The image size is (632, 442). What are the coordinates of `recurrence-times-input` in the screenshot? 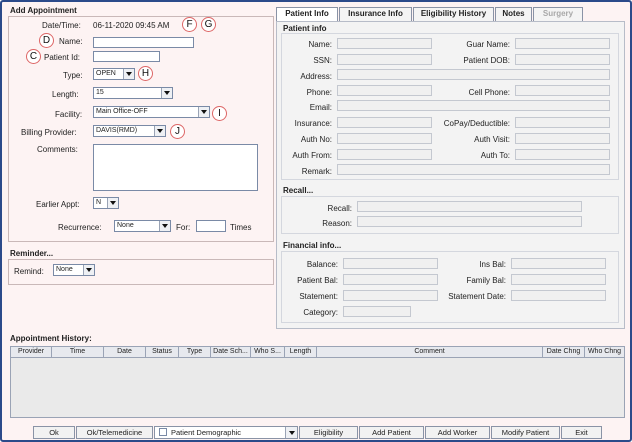 It's located at (211, 226).